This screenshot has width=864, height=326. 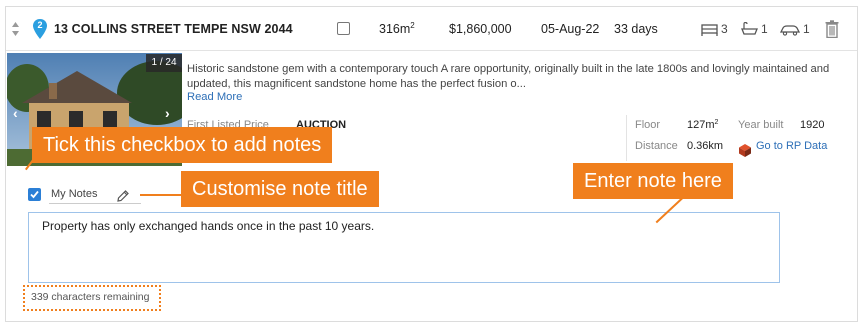 What do you see at coordinates (648, 125) in the screenshot?
I see `floor-label: Floor` at bounding box center [648, 125].